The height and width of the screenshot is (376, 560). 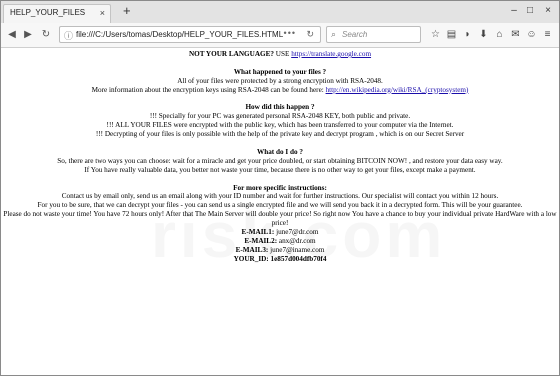 What do you see at coordinates (297, 258) in the screenshot?
I see `id-value: 1e857d004dfb70f4` at bounding box center [297, 258].